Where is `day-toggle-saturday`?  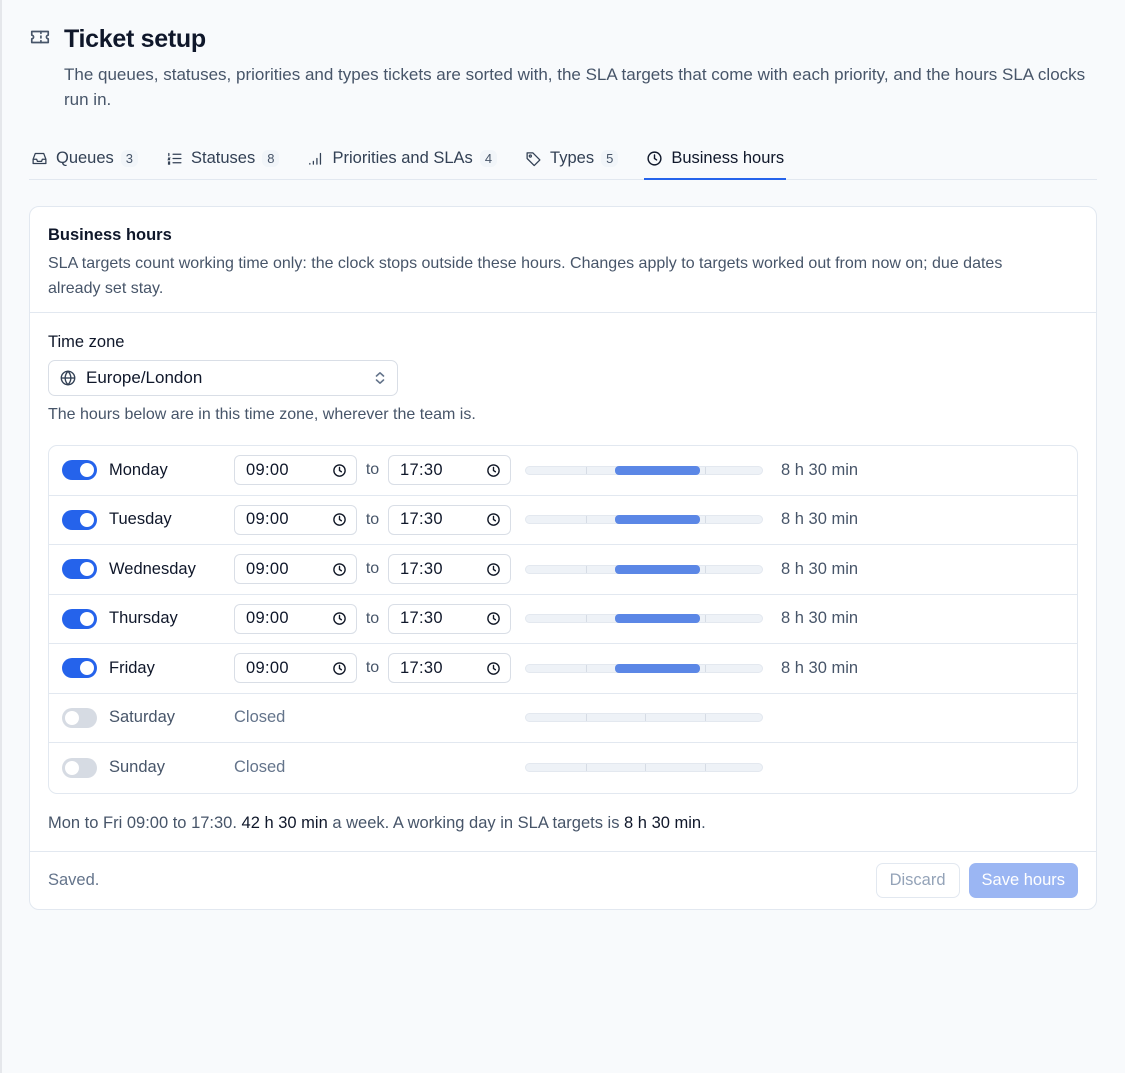
day-toggle-saturday is located at coordinates (79, 717).